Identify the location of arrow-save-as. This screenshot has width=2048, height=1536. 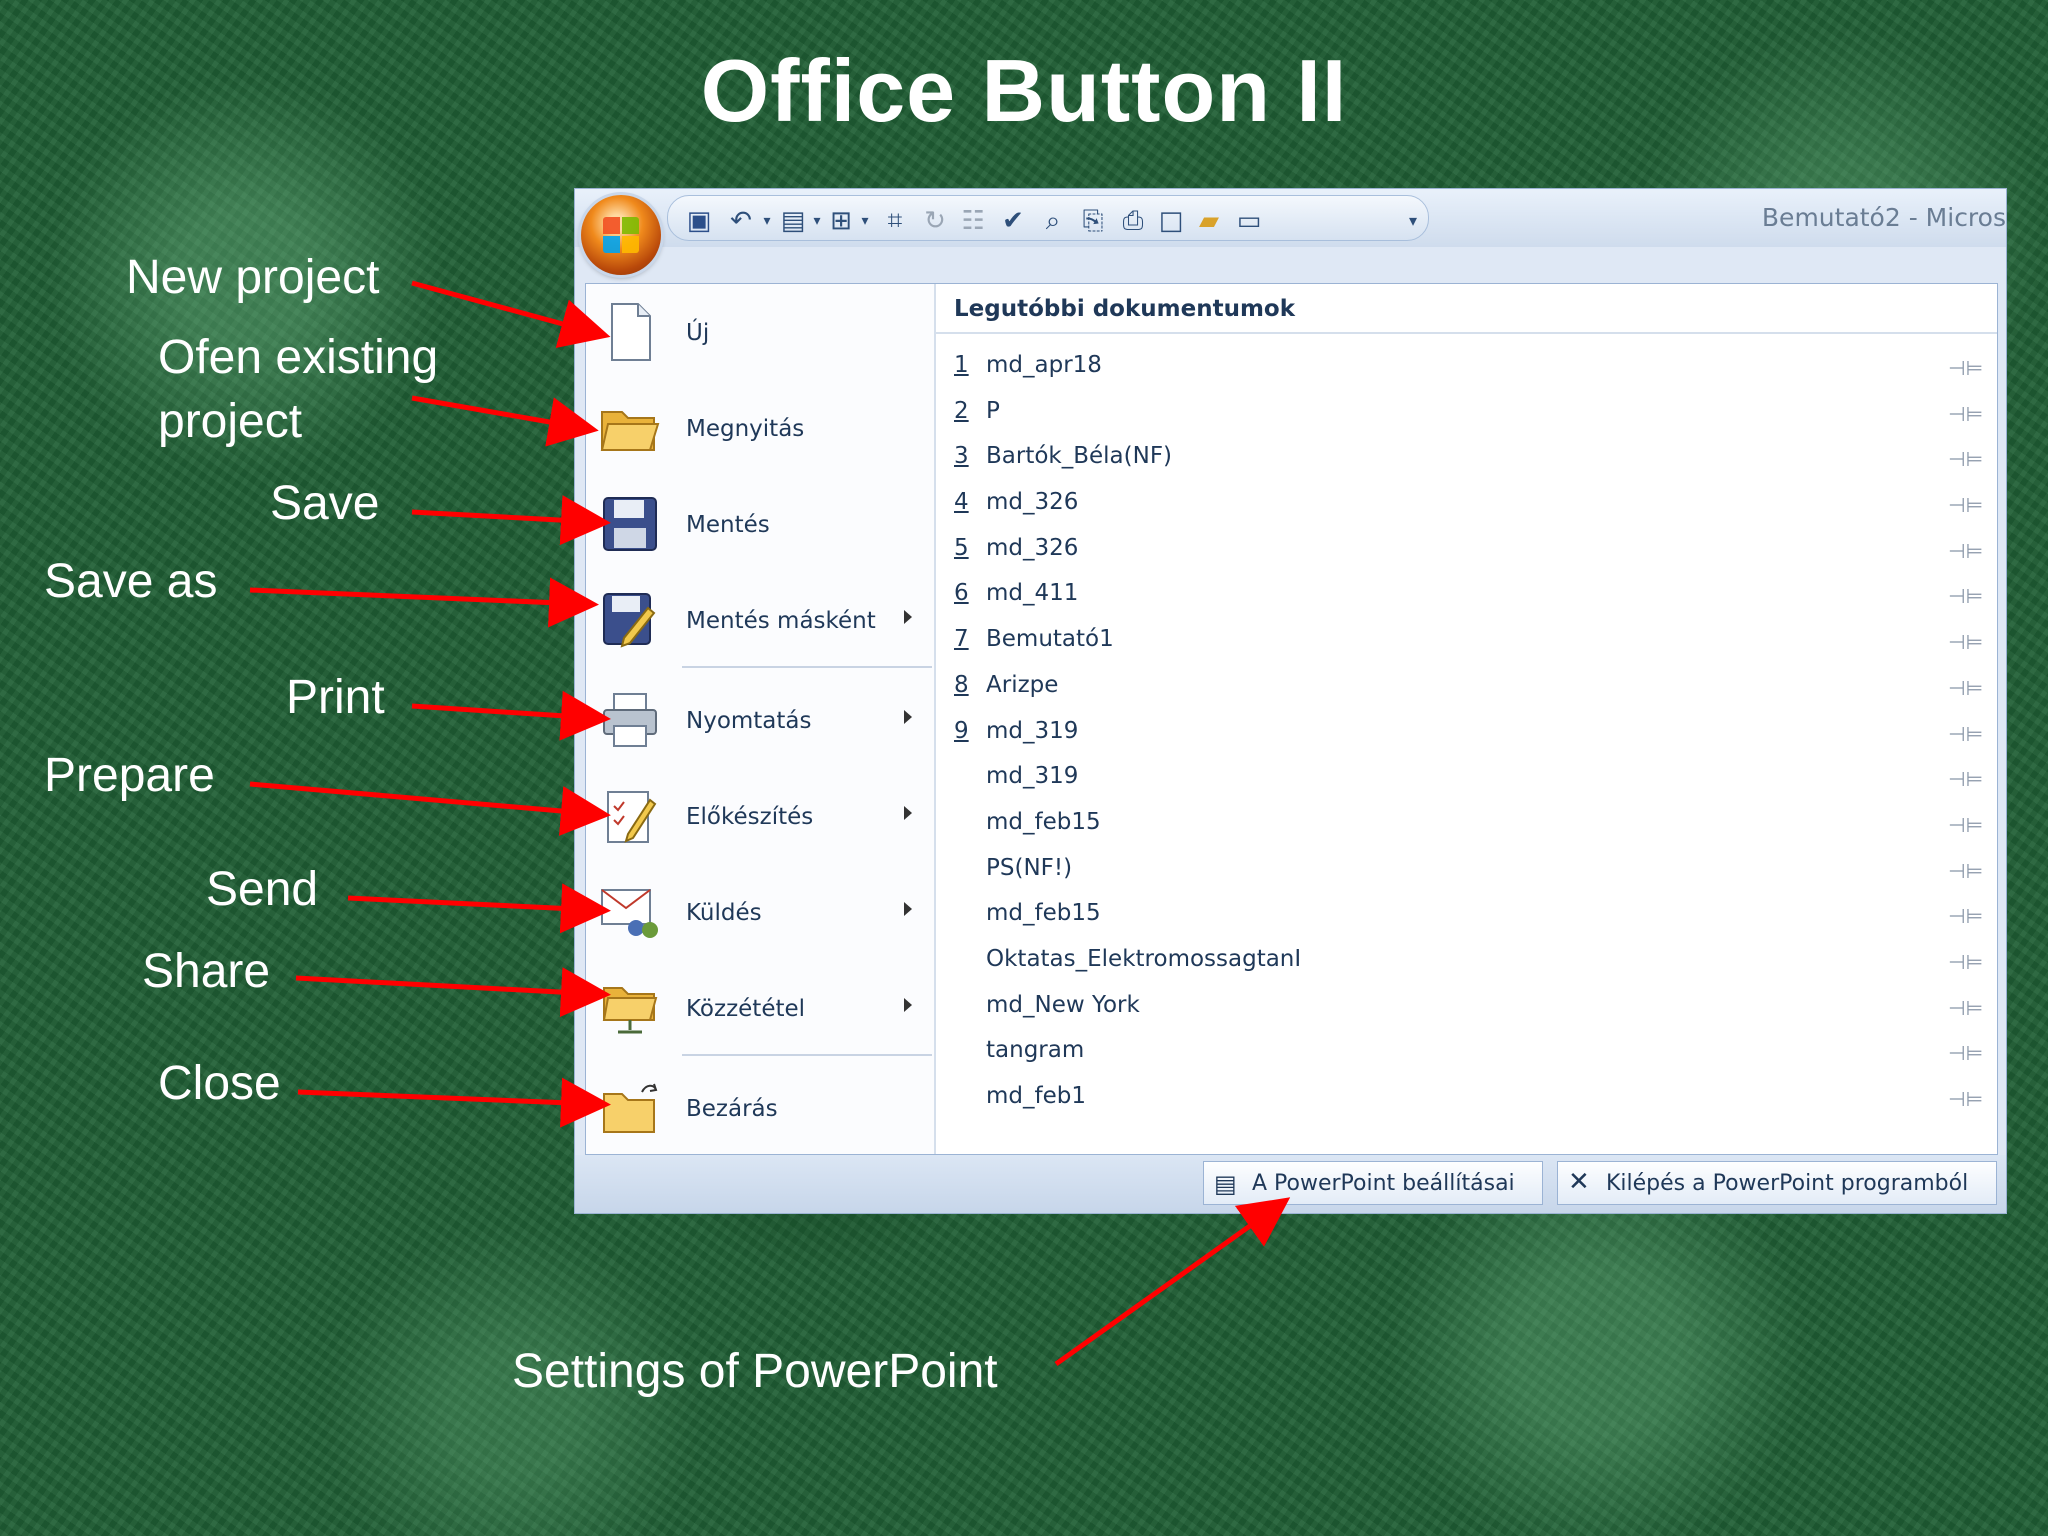
(424, 602).